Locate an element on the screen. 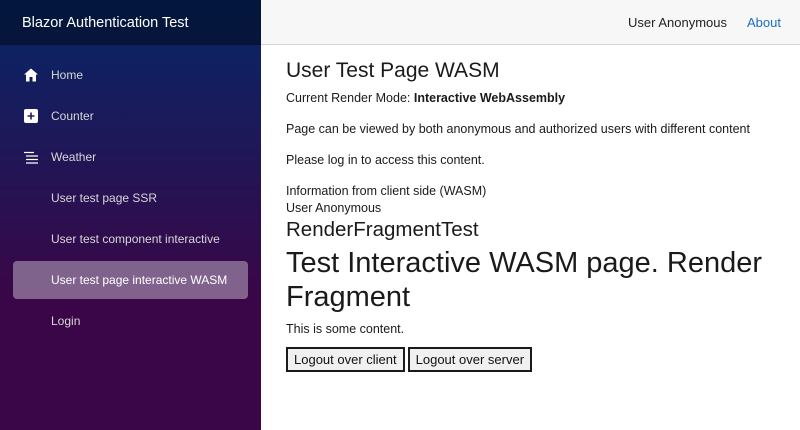 The height and width of the screenshot is (430, 800). nav-item-user-wasm: User test page interactive WASM is located at coordinates (130, 280).